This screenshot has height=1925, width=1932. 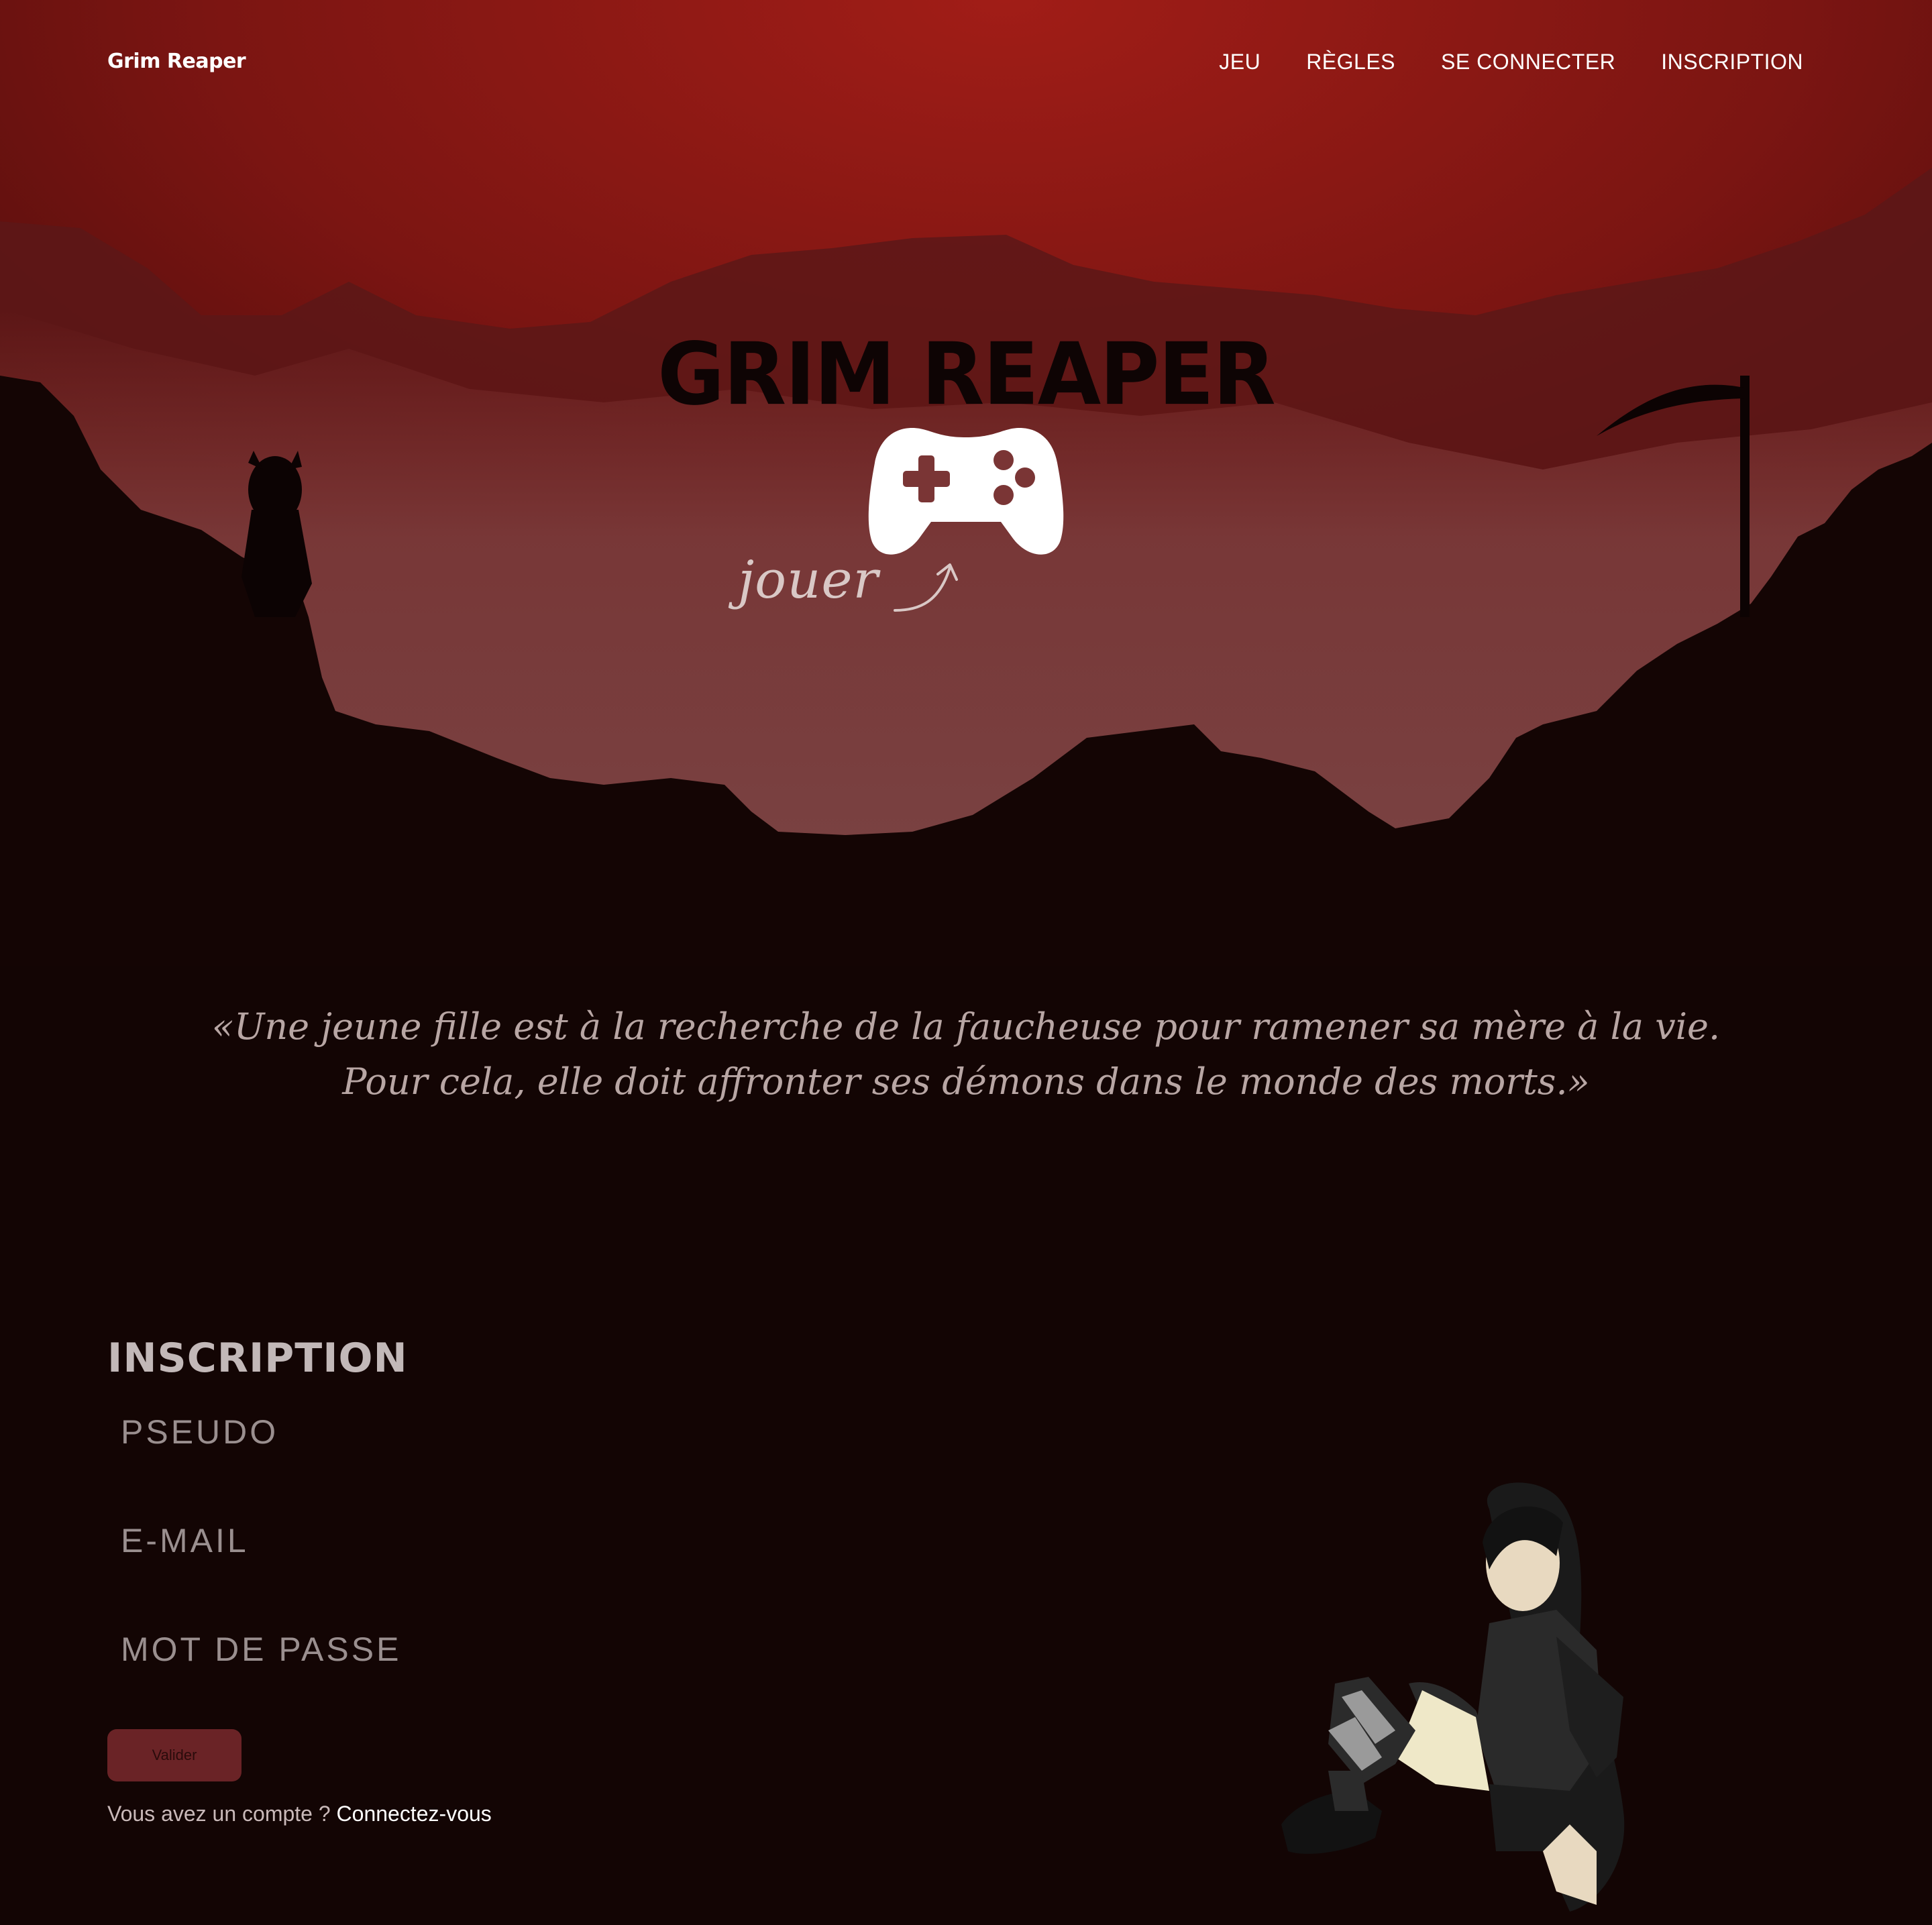 What do you see at coordinates (926, 588) in the screenshot?
I see `curved-arrow-icon` at bounding box center [926, 588].